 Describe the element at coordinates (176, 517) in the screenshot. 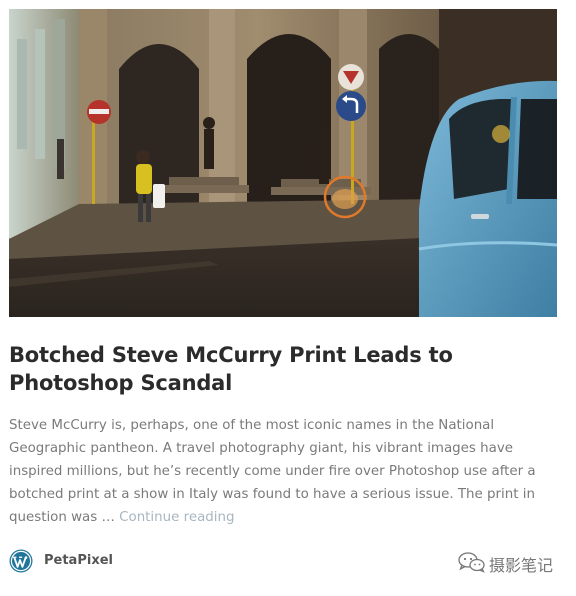

I see `continue-reading-link: Continue reading` at that location.